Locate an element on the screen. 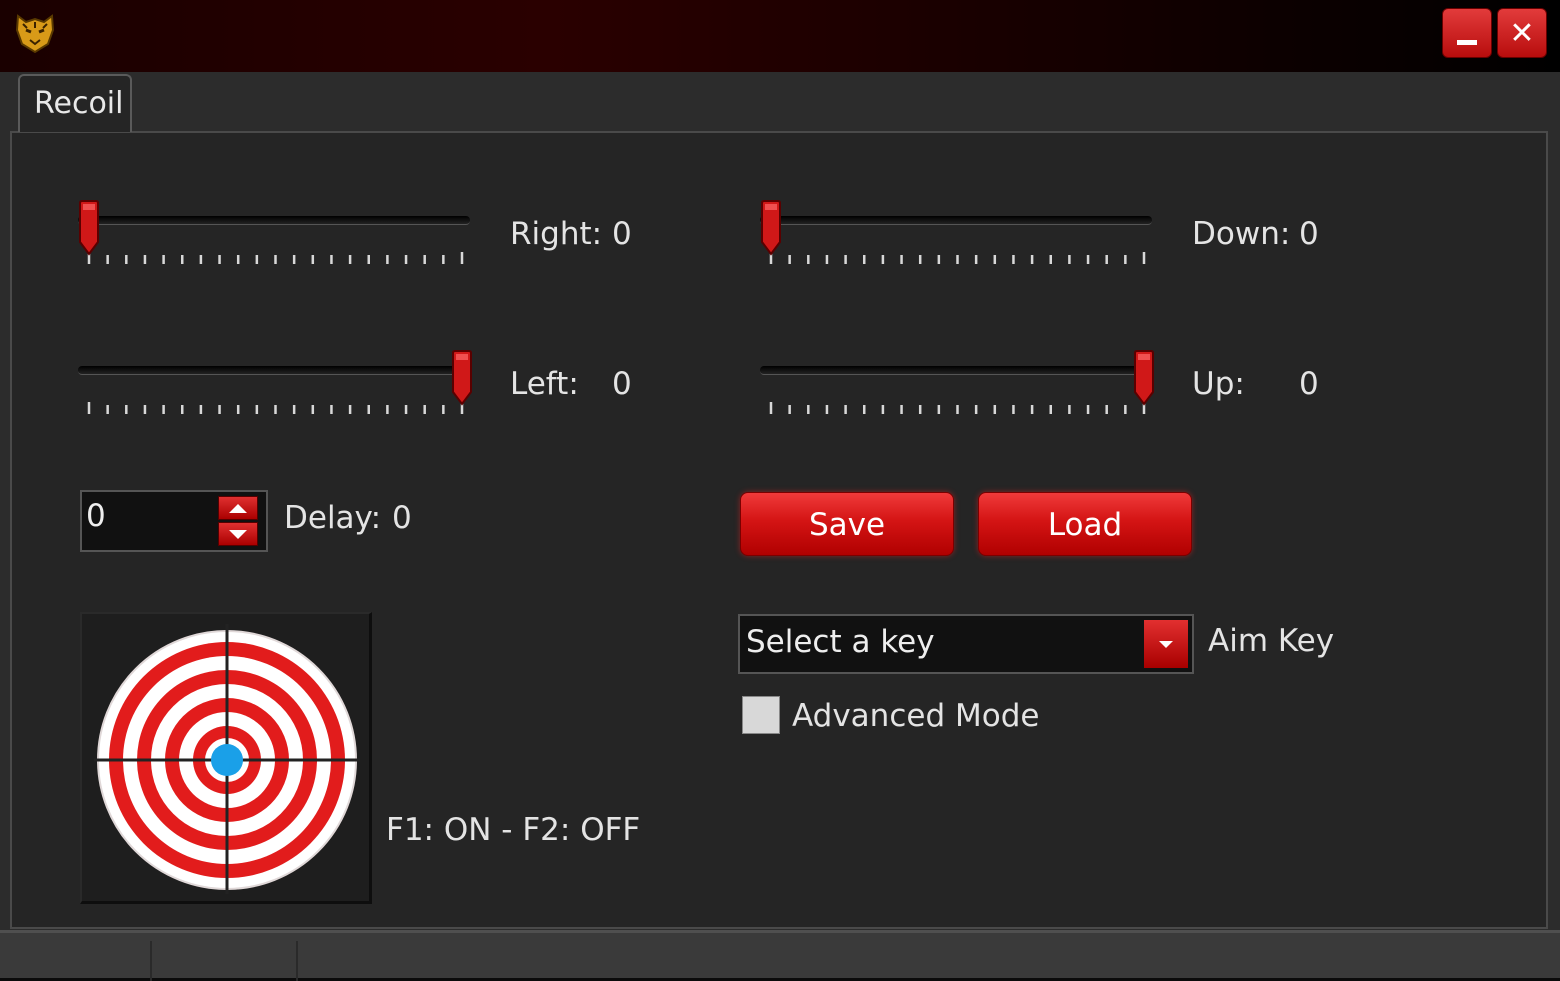 The height and width of the screenshot is (981, 1560). chevron-down-icon is located at coordinates (1166, 644).